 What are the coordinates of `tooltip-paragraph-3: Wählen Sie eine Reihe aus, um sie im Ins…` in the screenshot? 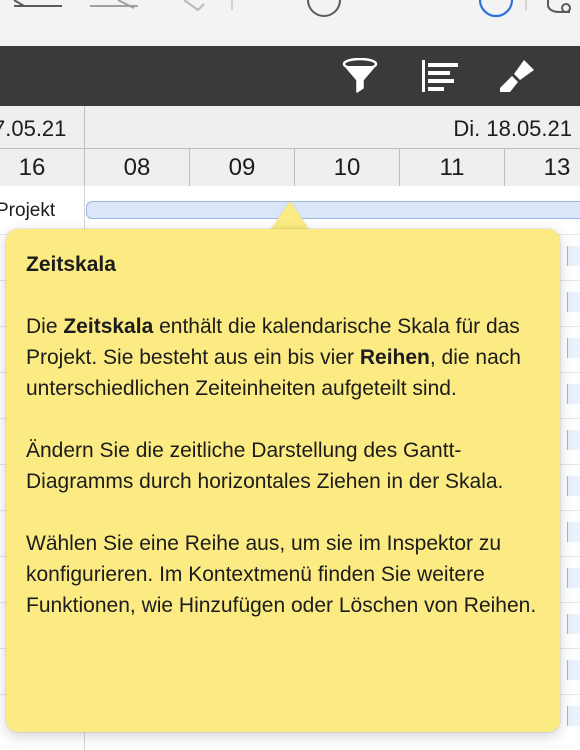 It's located at (281, 574).